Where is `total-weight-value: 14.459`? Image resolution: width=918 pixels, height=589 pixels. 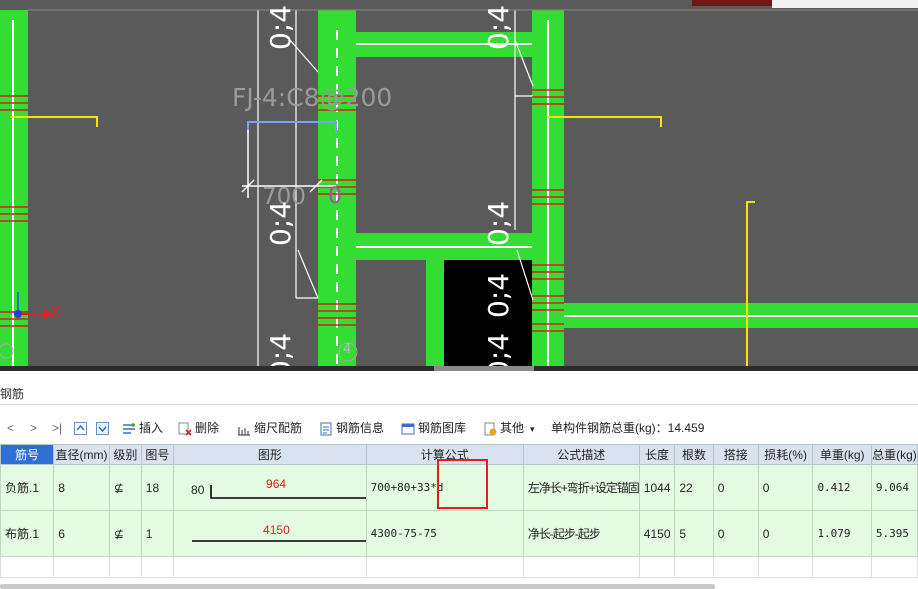 total-weight-value: 14.459 is located at coordinates (686, 428).